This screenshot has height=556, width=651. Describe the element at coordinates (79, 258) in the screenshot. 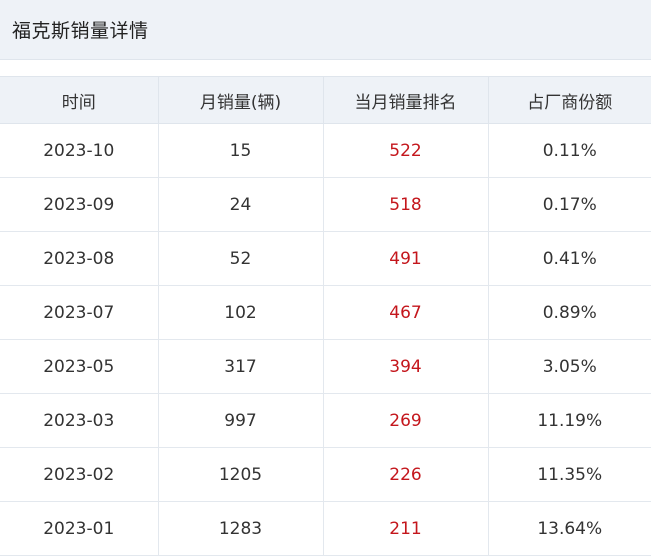

I see `cell-month: 2023-08` at that location.